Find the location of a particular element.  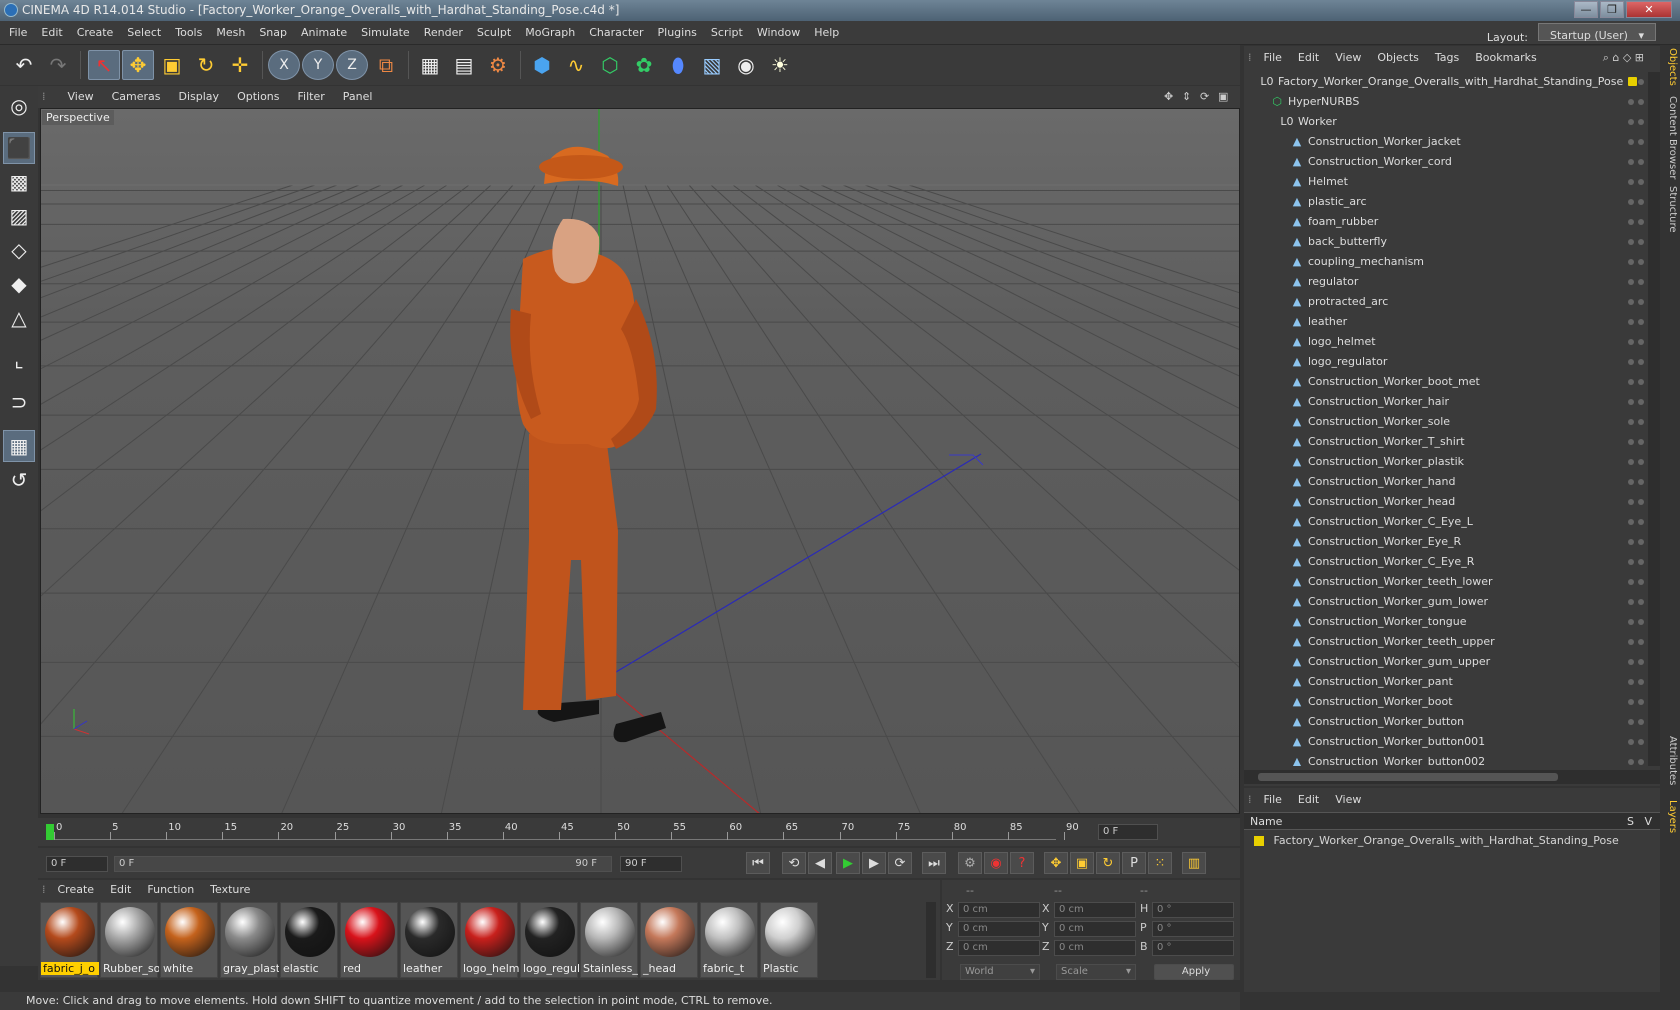

object-row: ▲ Construction_Worker_tongue is located at coordinates (1433, 622).